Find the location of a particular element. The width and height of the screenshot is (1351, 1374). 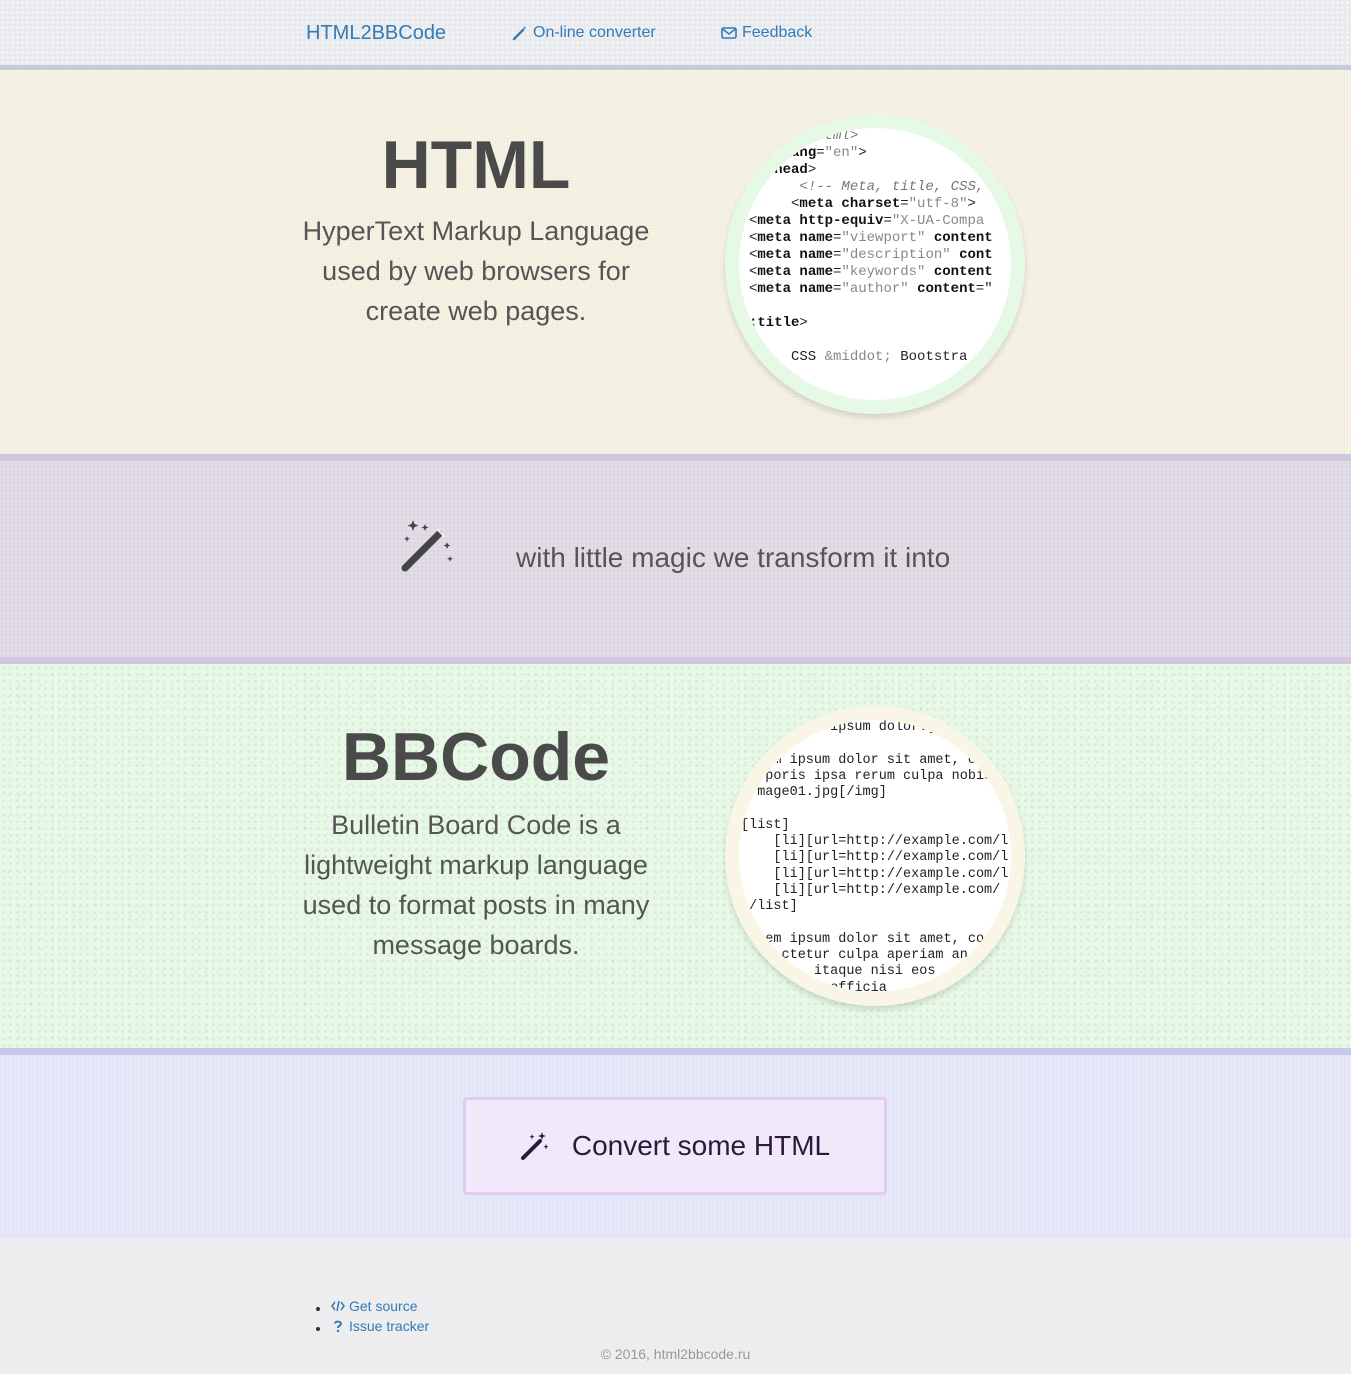

footer-link-item: Get source is located at coordinates (380, 1306).